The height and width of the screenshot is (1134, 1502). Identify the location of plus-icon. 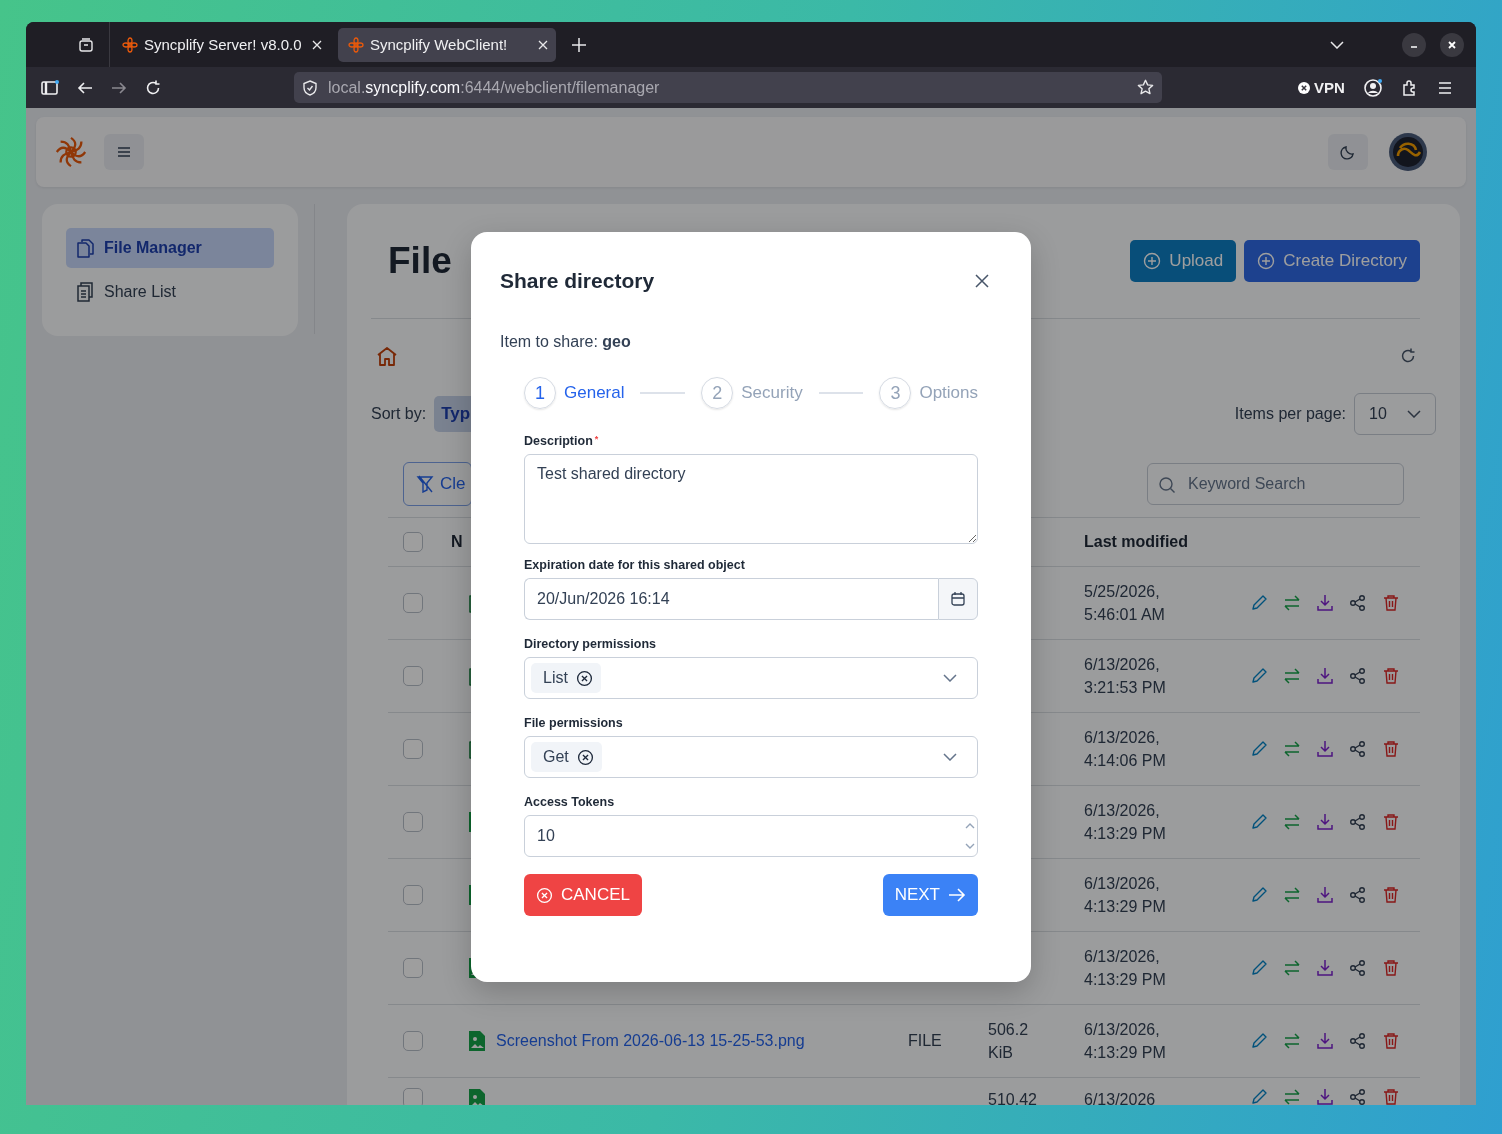
(579, 44).